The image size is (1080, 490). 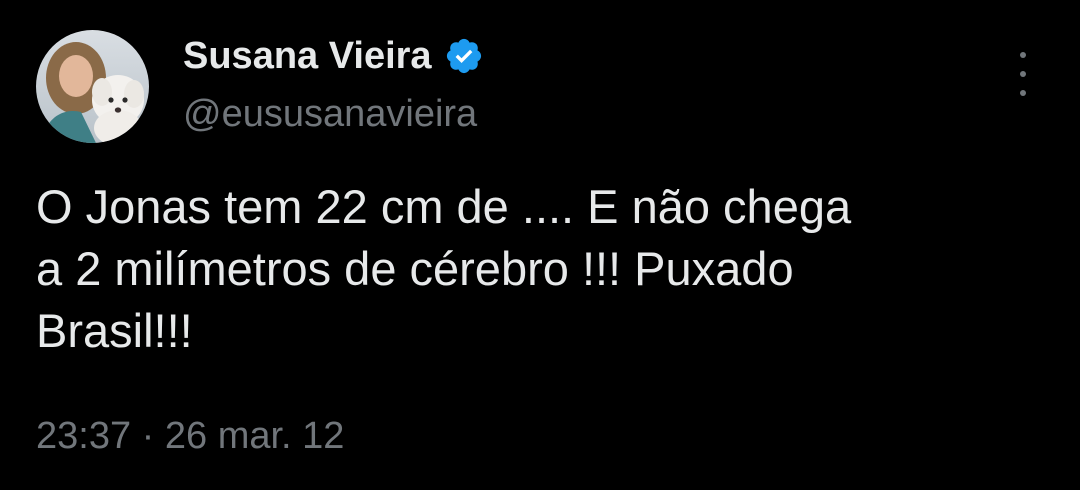 I want to click on author-name-row: Susana Vieira, so click(x=333, y=56).